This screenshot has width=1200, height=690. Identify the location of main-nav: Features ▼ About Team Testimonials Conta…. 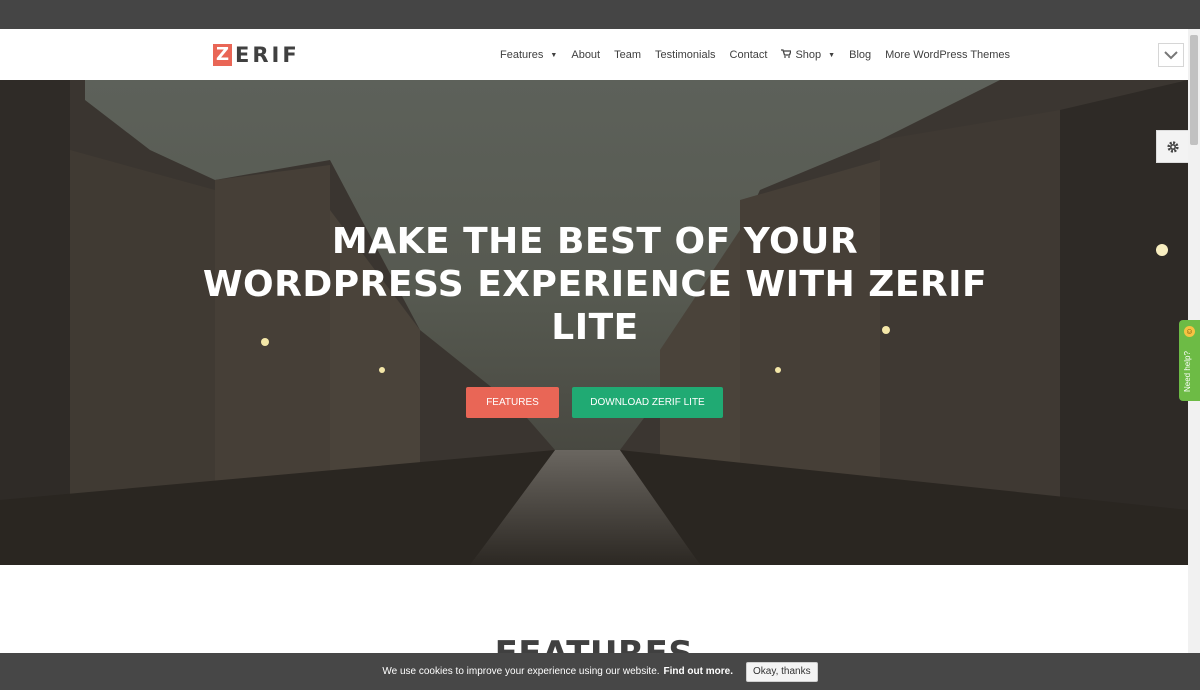
(762, 55).